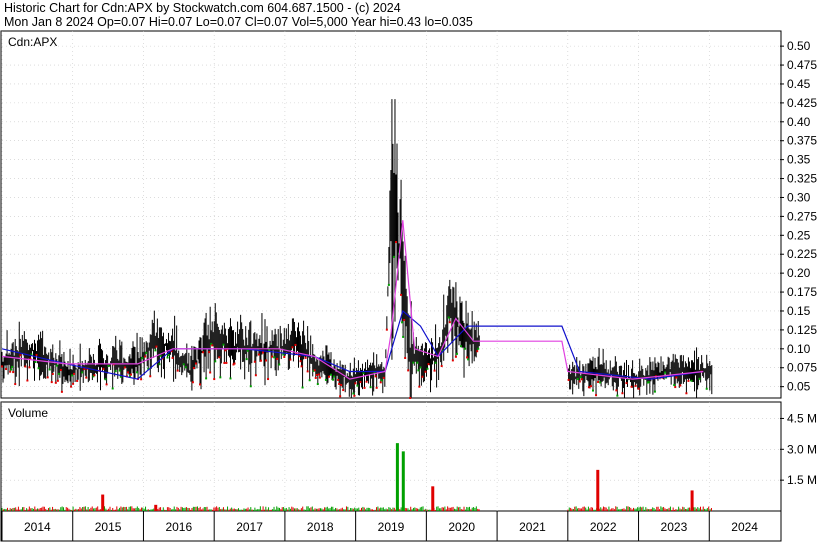  I want to click on year-tick-label: 2017, so click(249, 527).